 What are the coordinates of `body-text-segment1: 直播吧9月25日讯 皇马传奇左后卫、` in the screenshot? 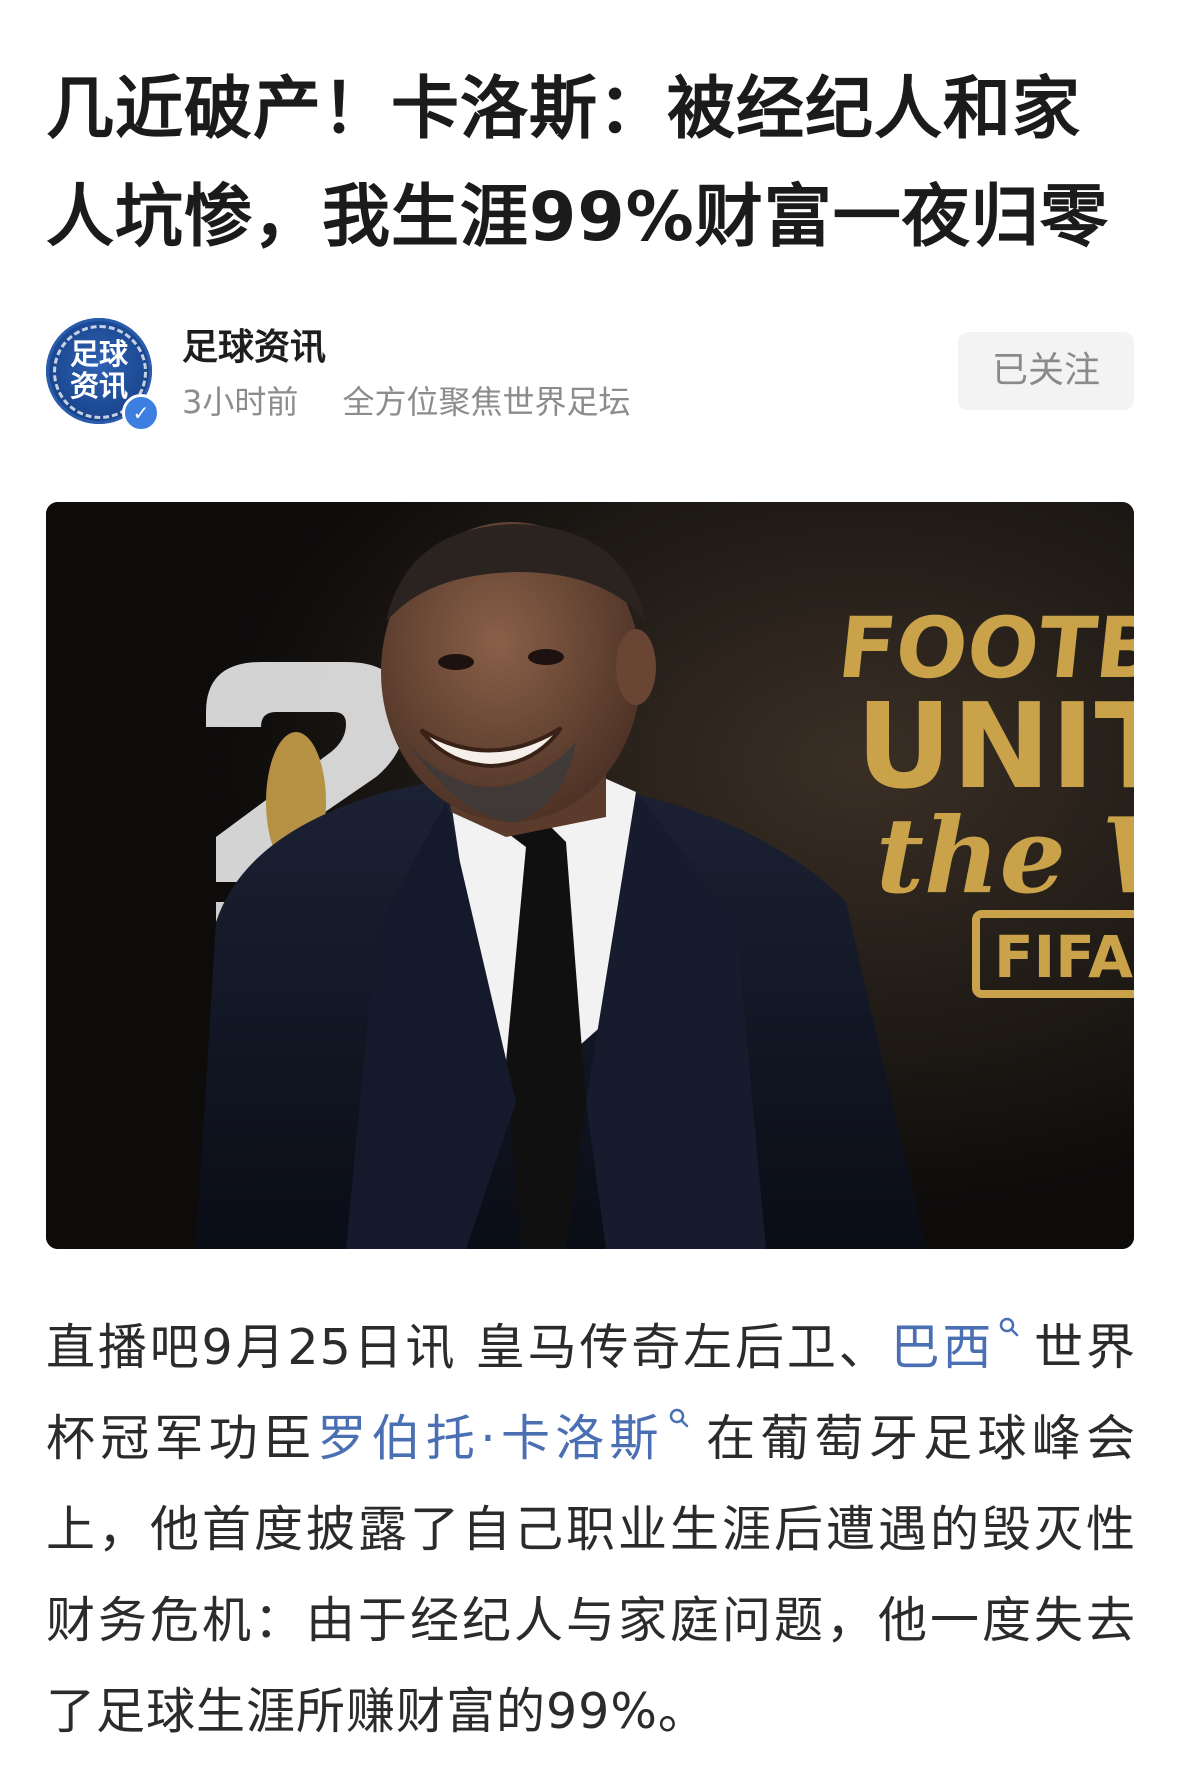 It's located at (468, 1347).